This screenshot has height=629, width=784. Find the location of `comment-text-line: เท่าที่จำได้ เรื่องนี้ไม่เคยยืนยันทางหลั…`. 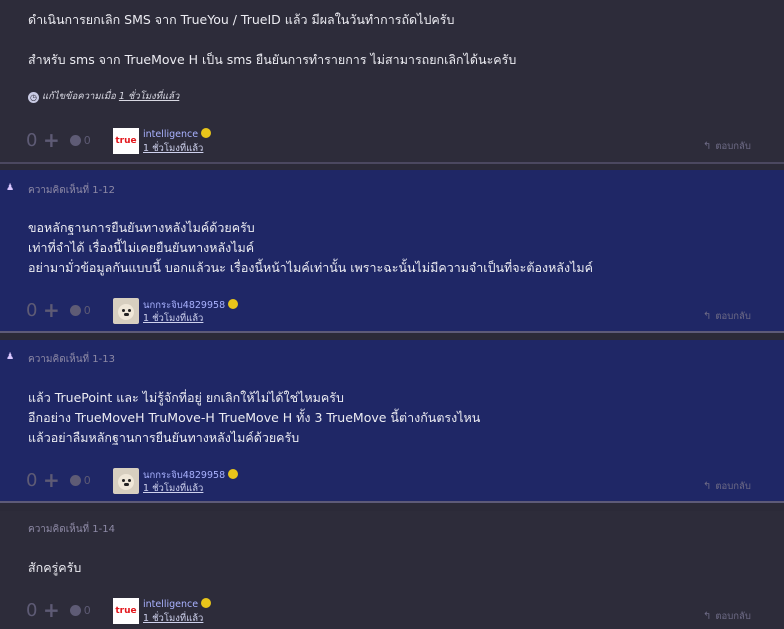

comment-text-line: เท่าที่จำได้ เรื่องนี้ไม่เคยยืนยันทางหลั… is located at coordinates (141, 247).